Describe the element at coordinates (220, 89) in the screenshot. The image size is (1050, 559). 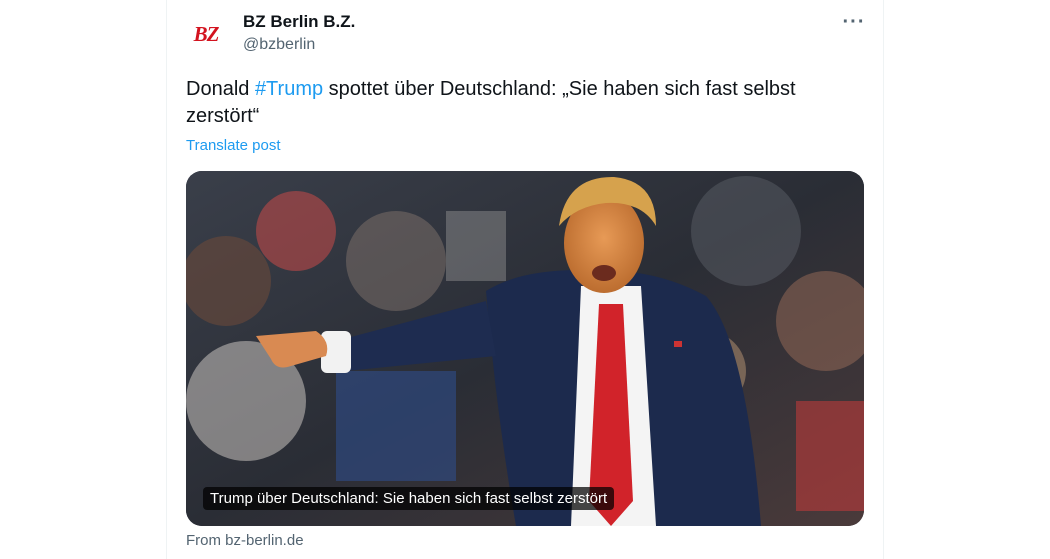
I see `post-text-before: Donald` at that location.